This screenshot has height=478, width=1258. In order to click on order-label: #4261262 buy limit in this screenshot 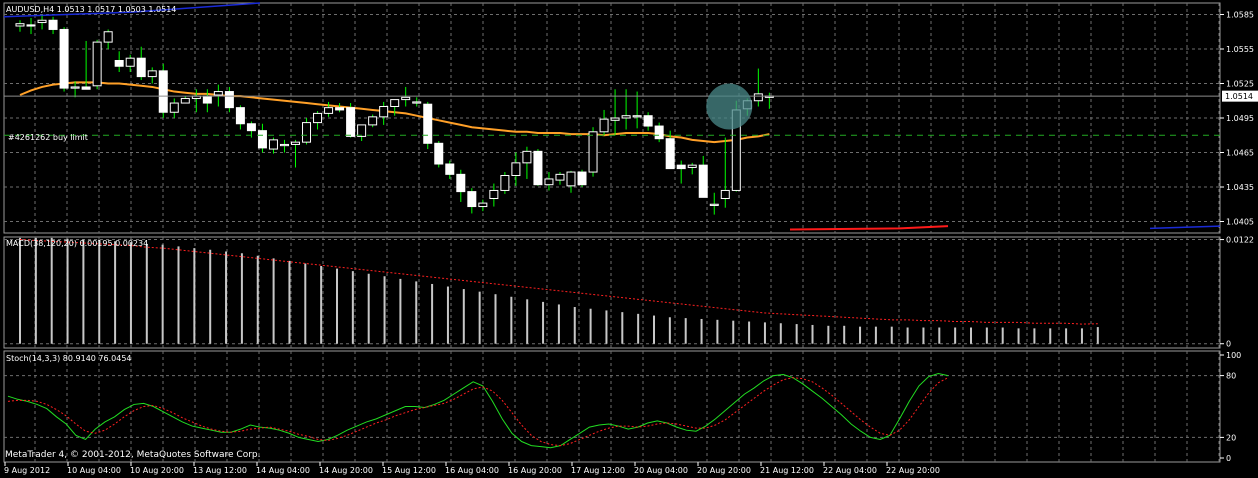, I will do `click(48, 137)`.